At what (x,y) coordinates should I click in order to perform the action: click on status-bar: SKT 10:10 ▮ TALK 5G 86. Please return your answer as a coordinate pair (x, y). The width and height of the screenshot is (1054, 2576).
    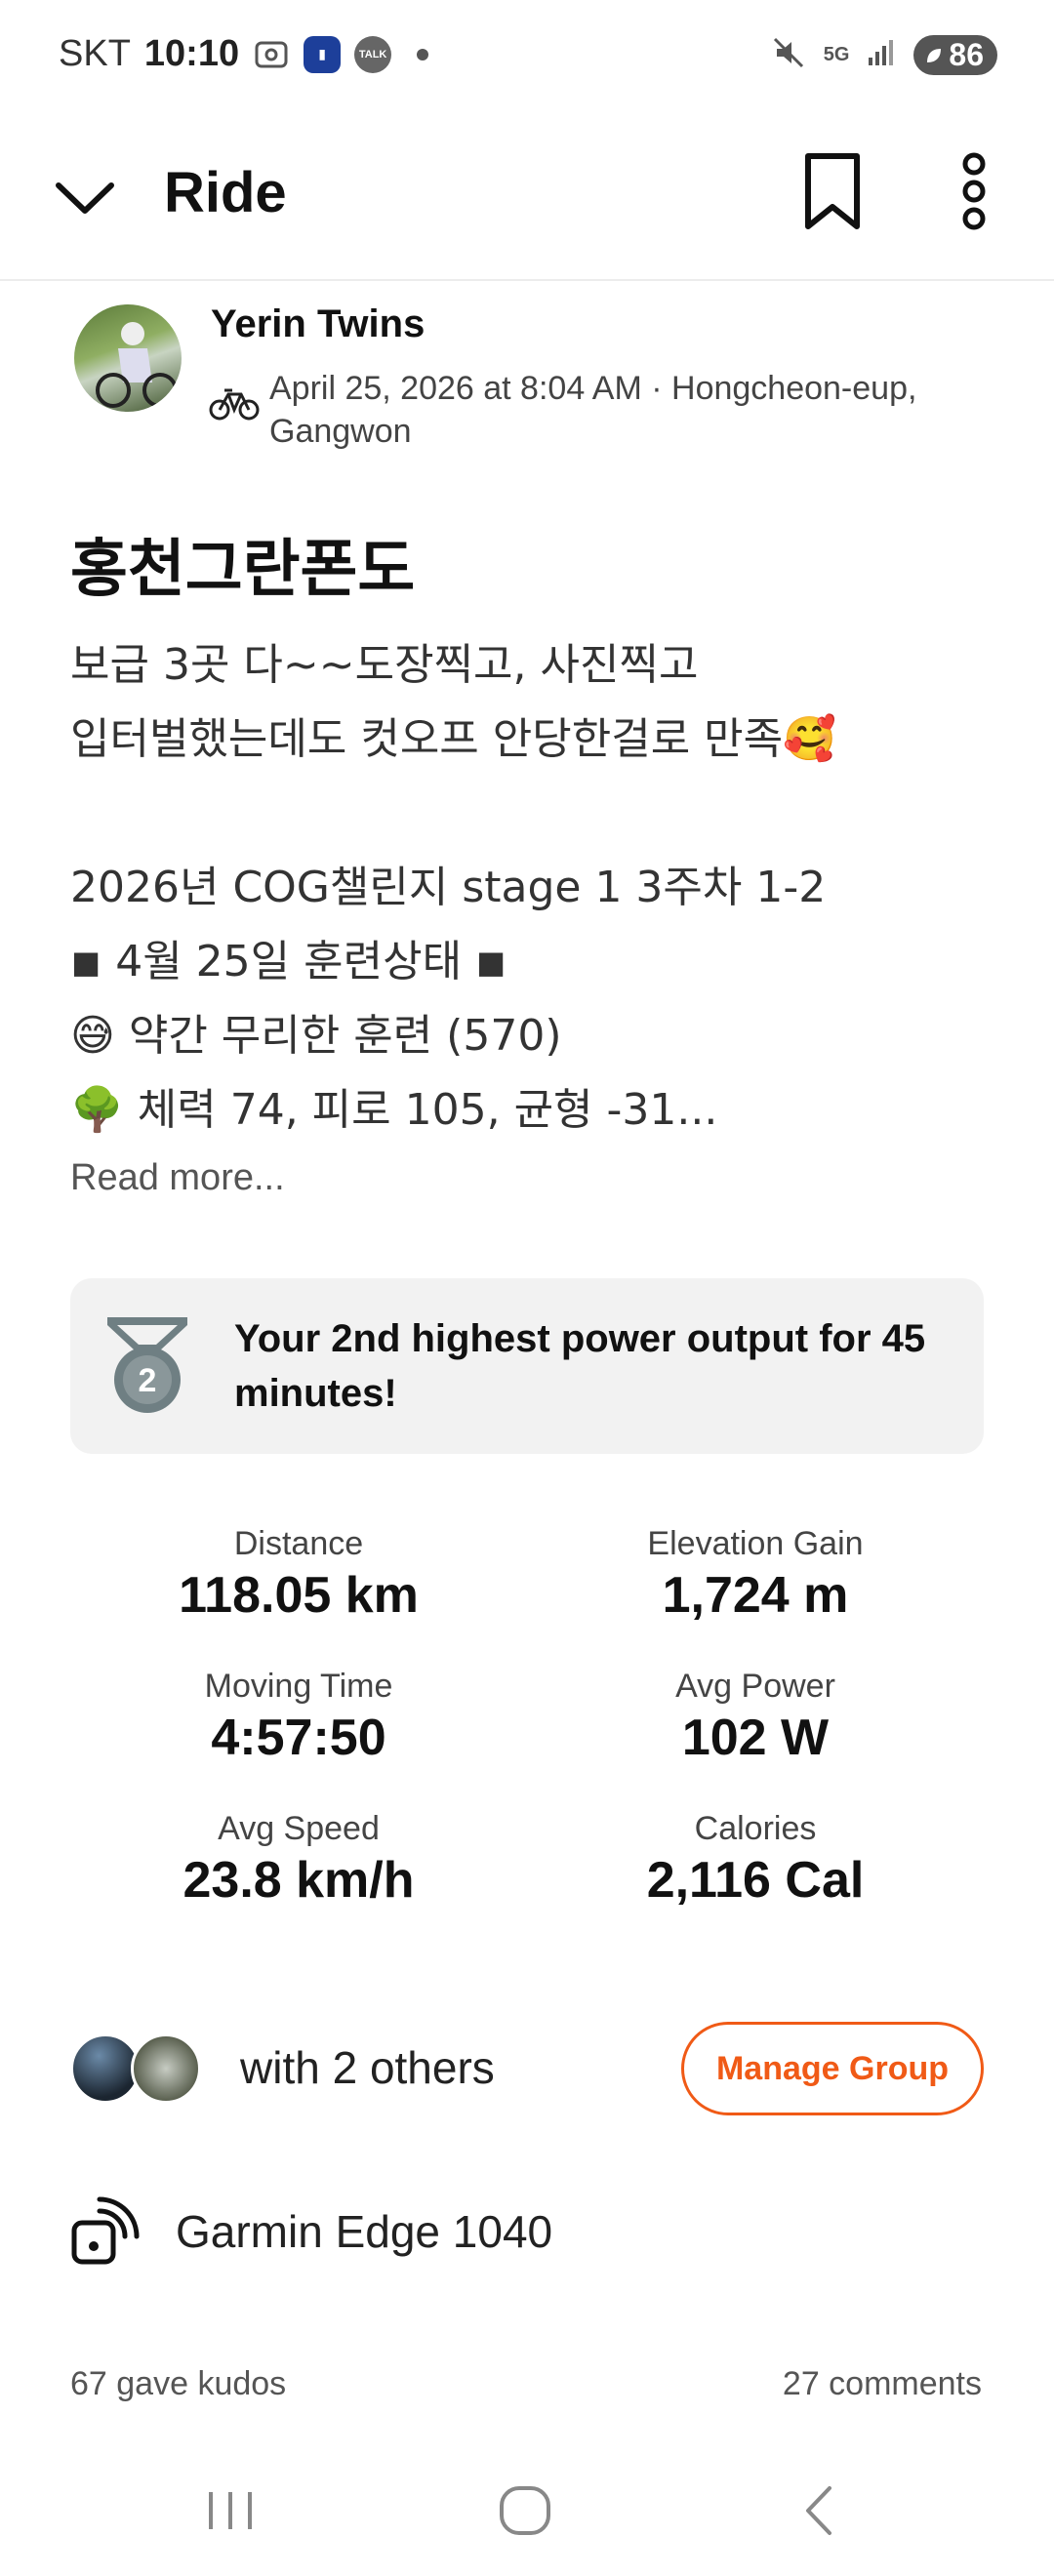
    Looking at the image, I should click on (527, 58).